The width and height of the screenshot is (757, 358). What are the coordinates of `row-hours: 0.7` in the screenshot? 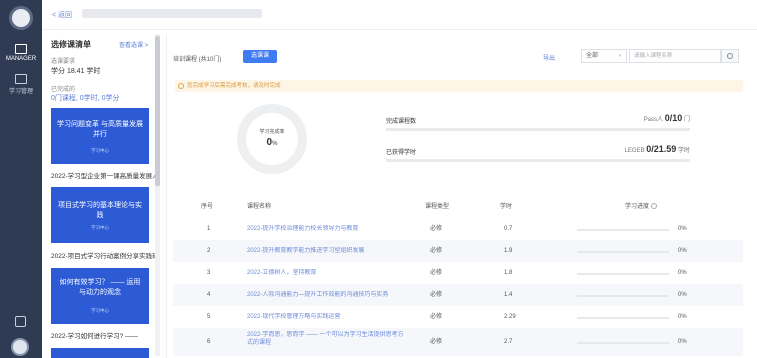 It's located at (508, 229).